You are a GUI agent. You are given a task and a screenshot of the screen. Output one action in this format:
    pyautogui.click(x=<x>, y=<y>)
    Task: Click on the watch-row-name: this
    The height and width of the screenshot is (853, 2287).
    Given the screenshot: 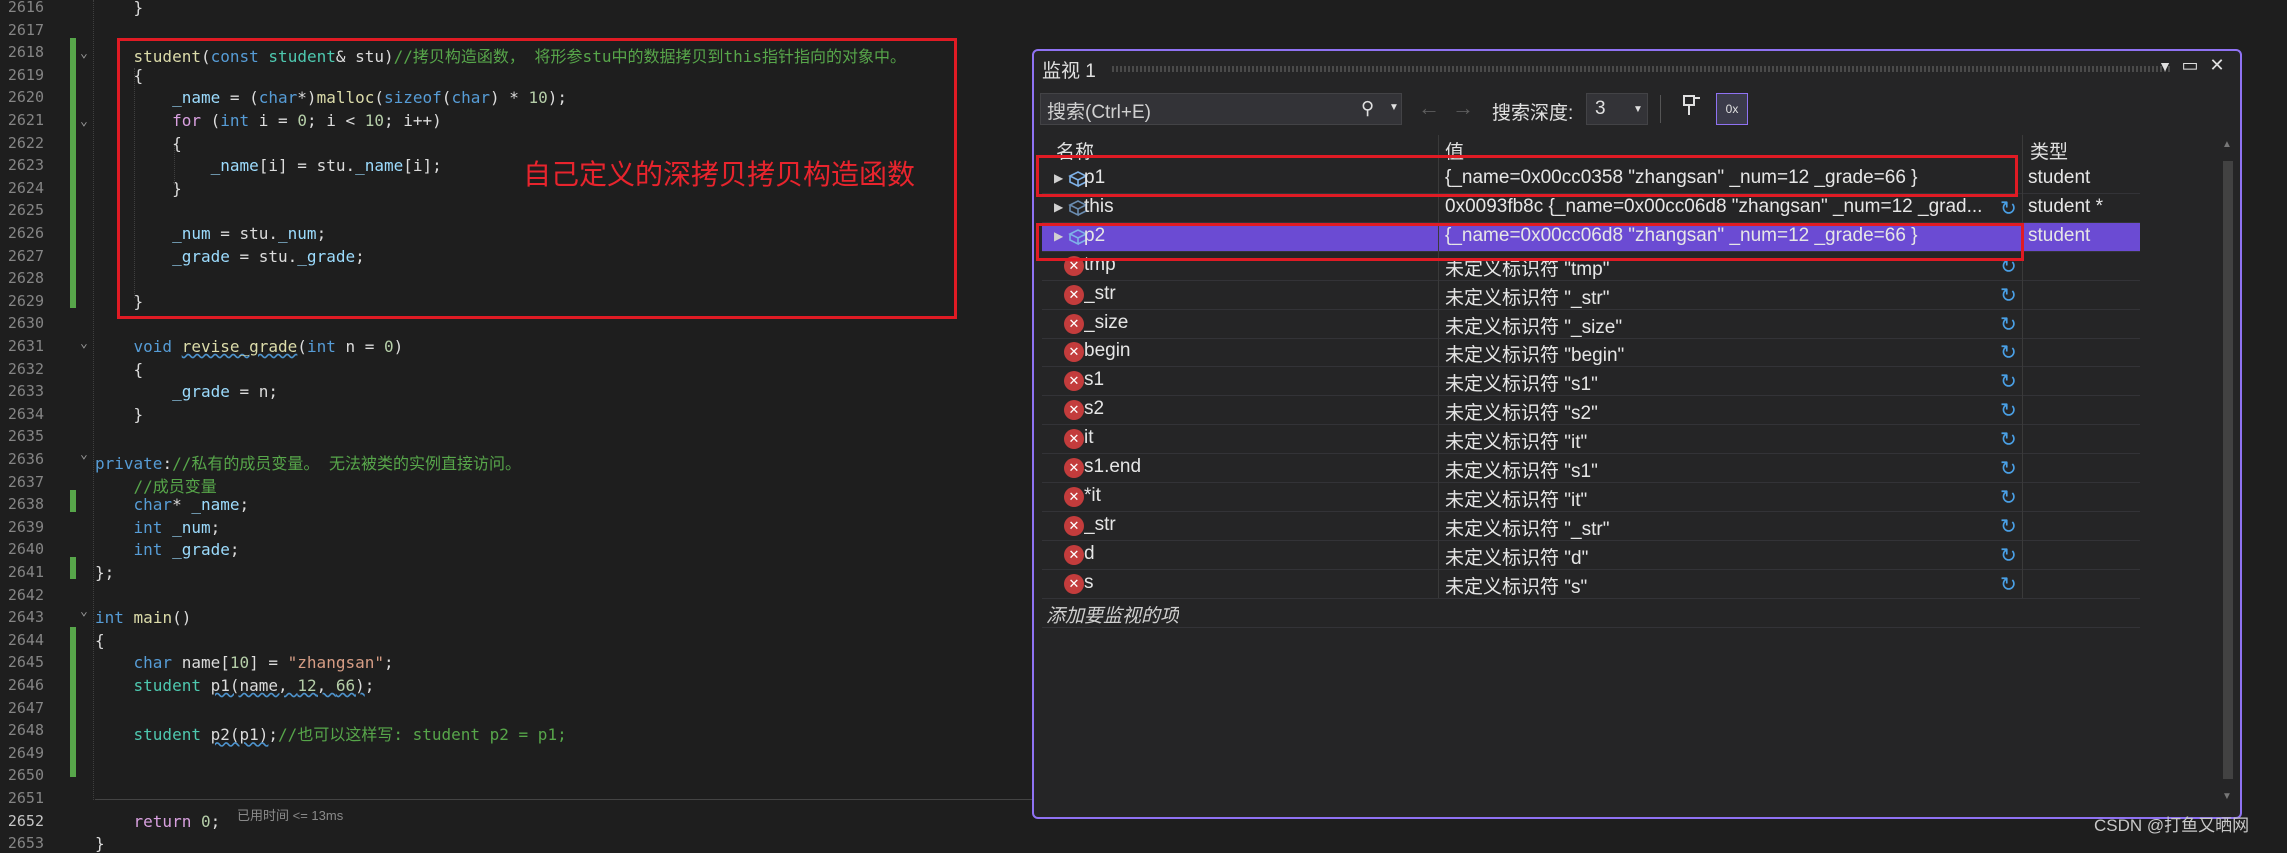 What is the action you would take?
    pyautogui.click(x=1244, y=207)
    